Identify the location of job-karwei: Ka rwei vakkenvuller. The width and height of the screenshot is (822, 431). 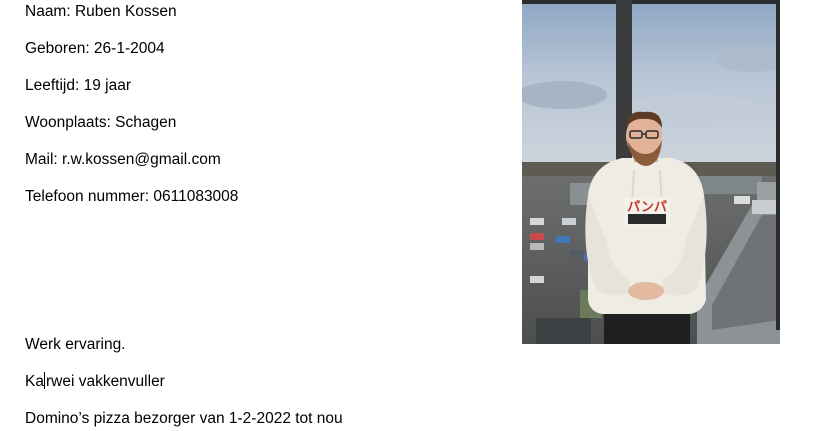
(95, 382).